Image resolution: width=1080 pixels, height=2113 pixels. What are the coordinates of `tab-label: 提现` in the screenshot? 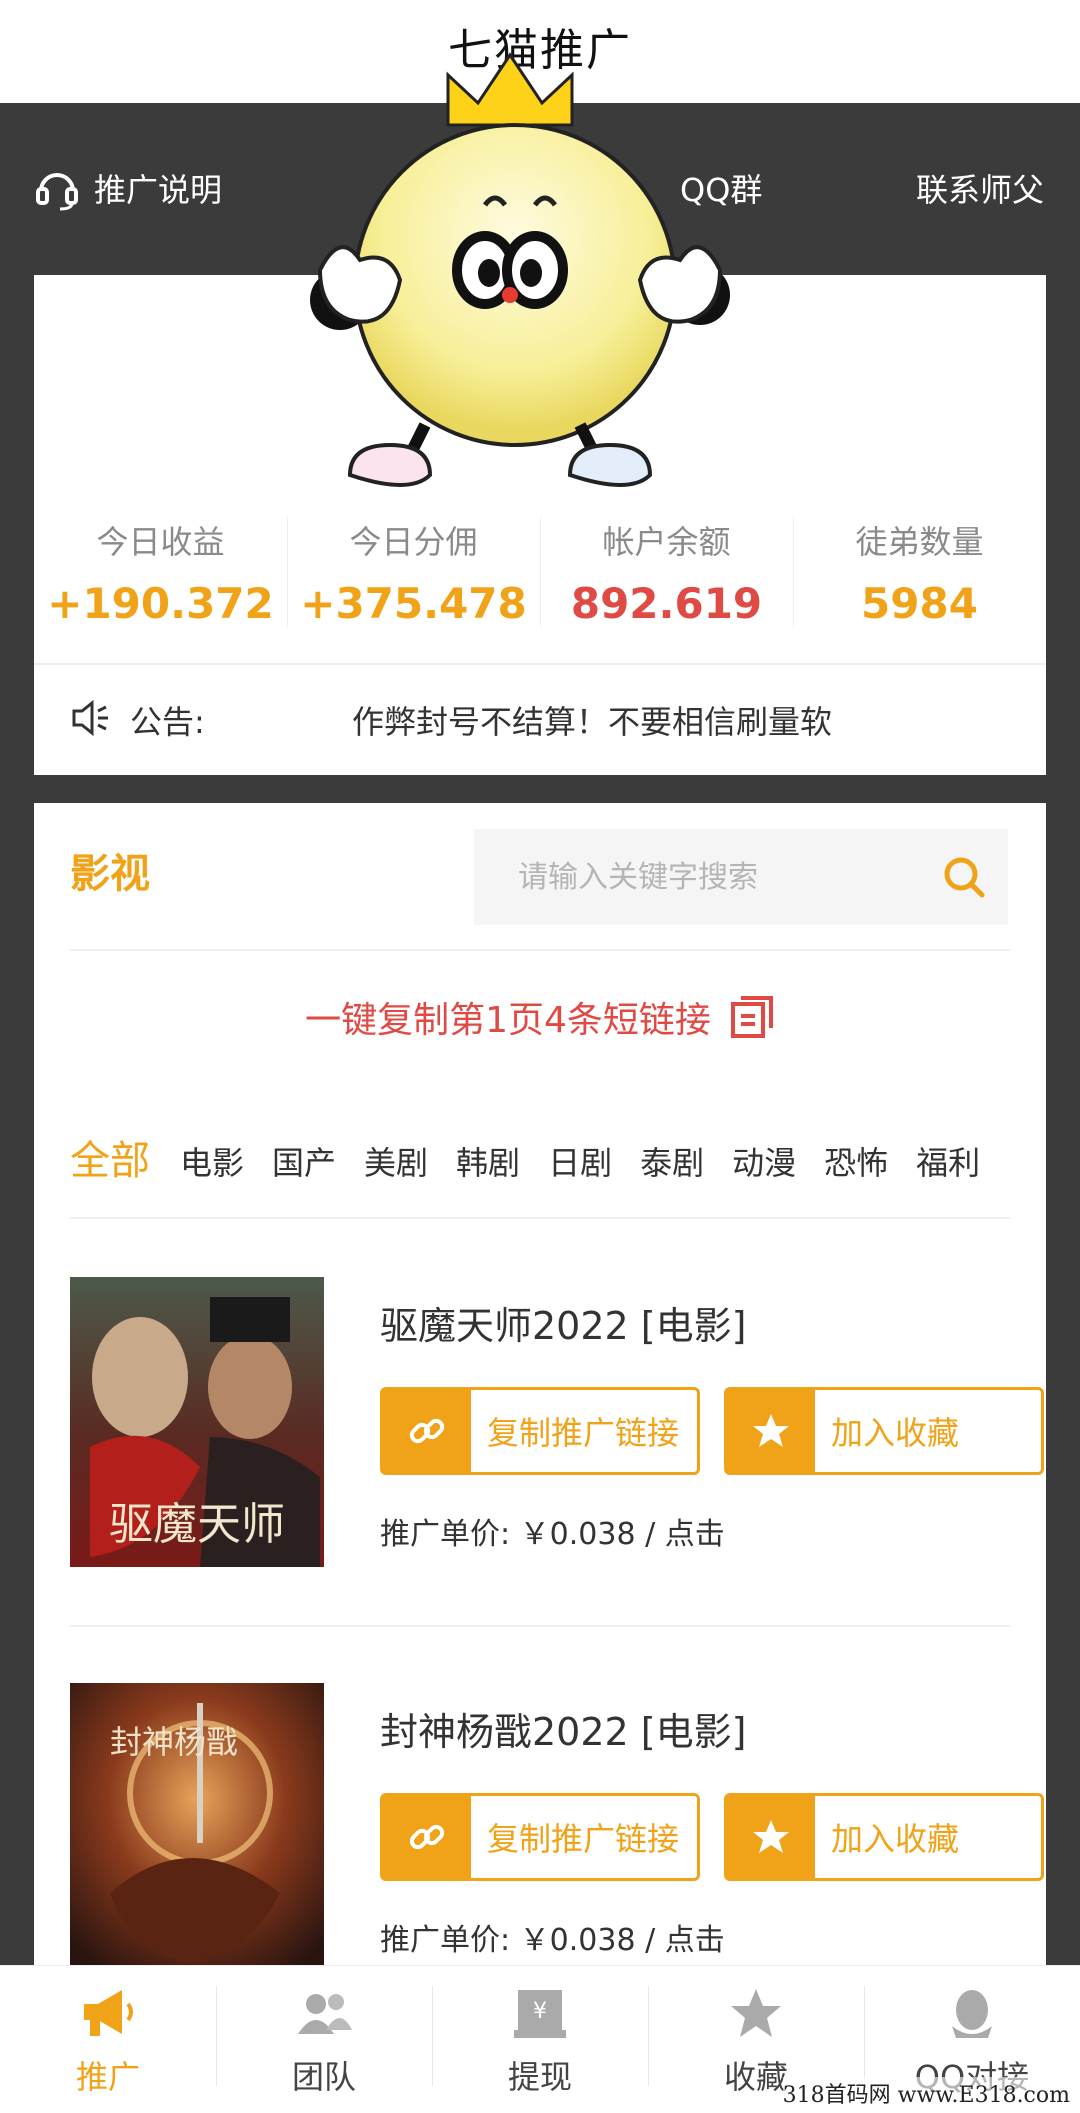 It's located at (539, 2077).